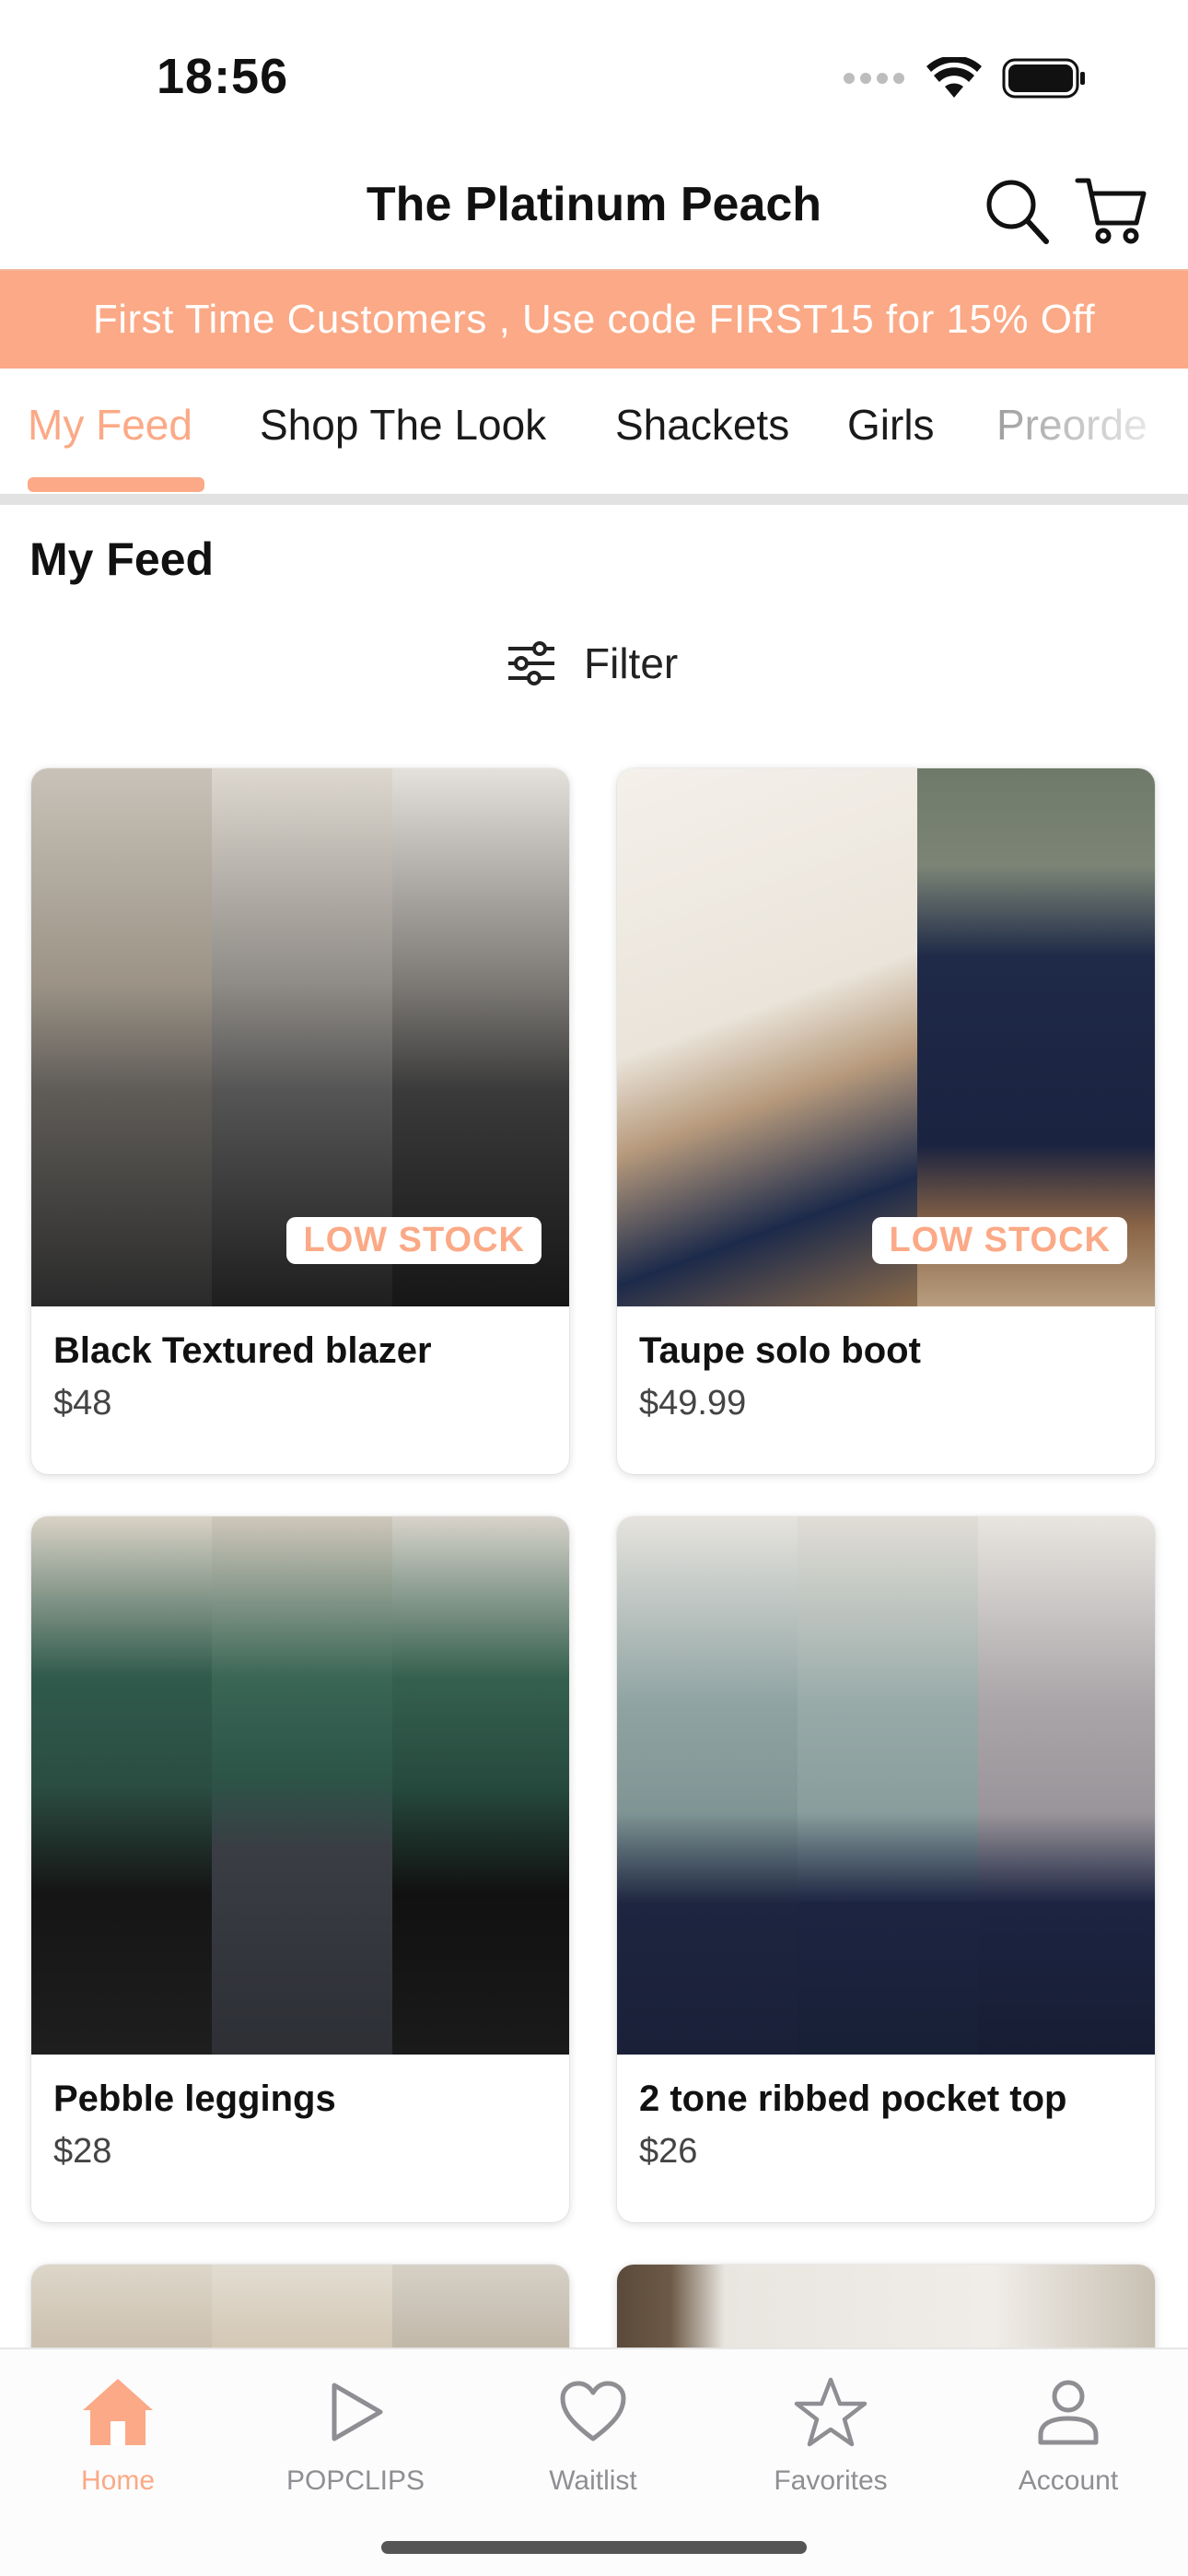  Describe the element at coordinates (693, 1403) in the screenshot. I see `product-price: $49.99` at that location.